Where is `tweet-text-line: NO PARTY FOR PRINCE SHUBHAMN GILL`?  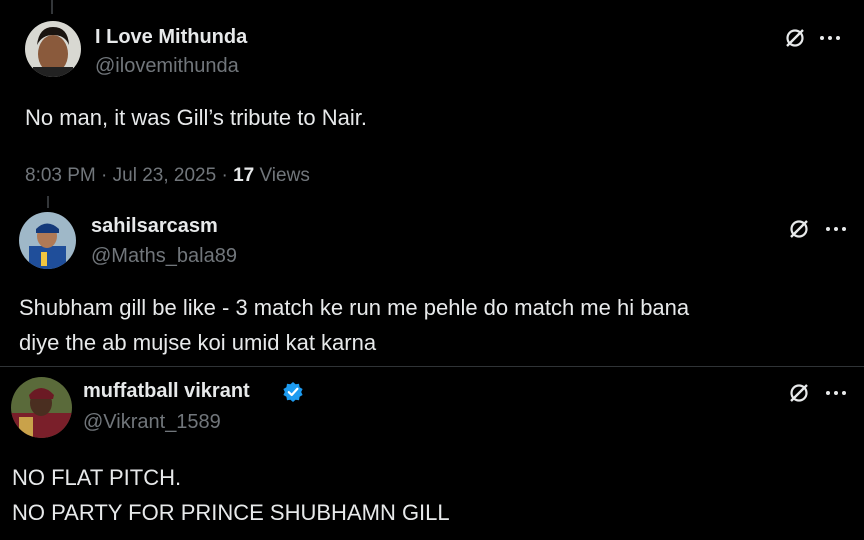
tweet-text-line: NO PARTY FOR PRINCE SHUBHAMN GILL is located at coordinates (231, 512).